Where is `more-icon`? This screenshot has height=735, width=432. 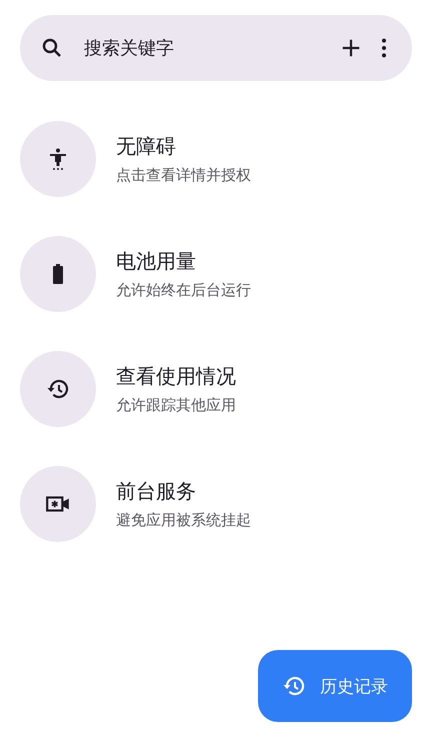 more-icon is located at coordinates (384, 48).